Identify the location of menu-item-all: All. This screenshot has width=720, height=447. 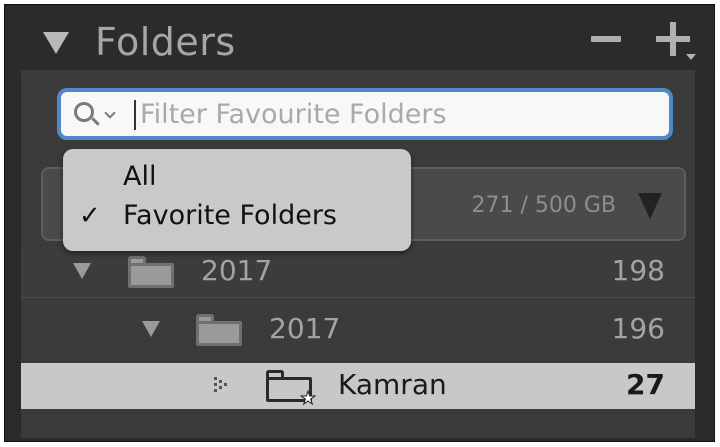
(139, 177).